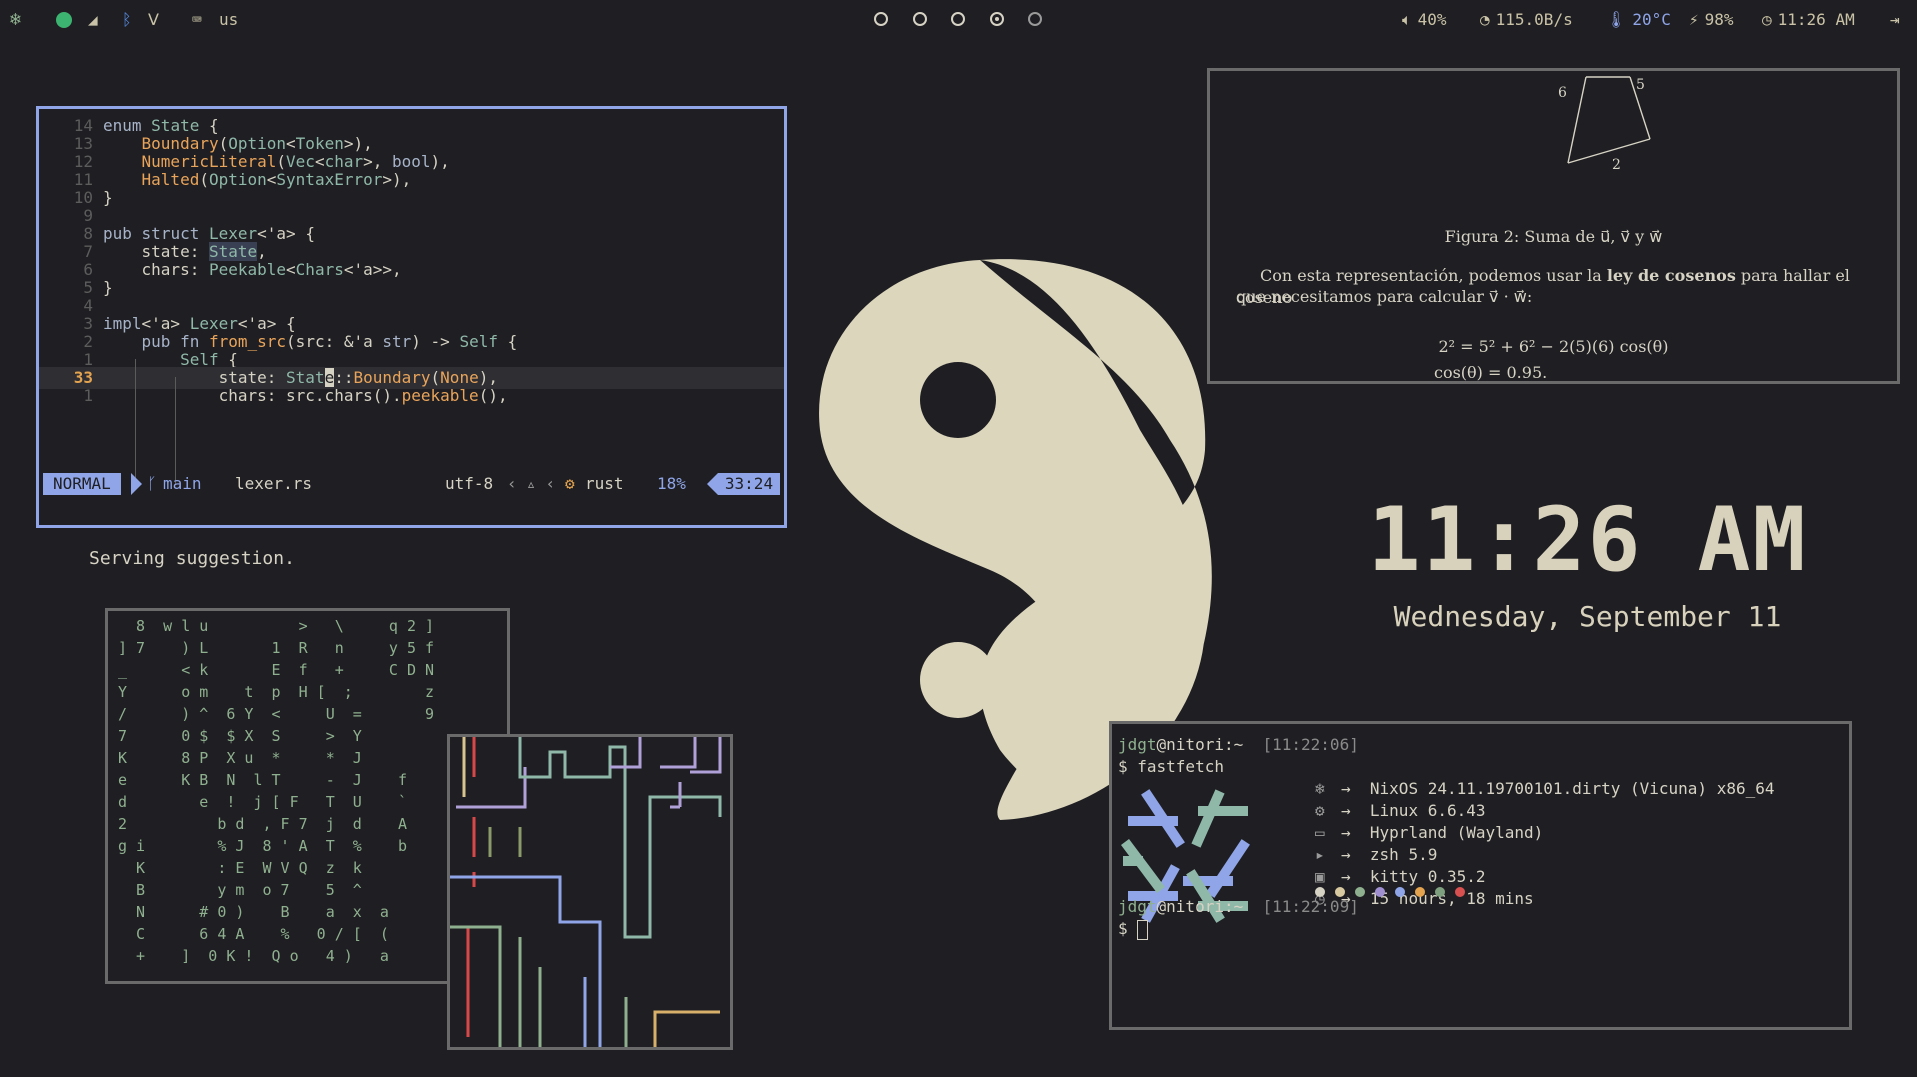  Describe the element at coordinates (1604, 124) in the screenshot. I see `vector-figure: 6 5 2` at that location.